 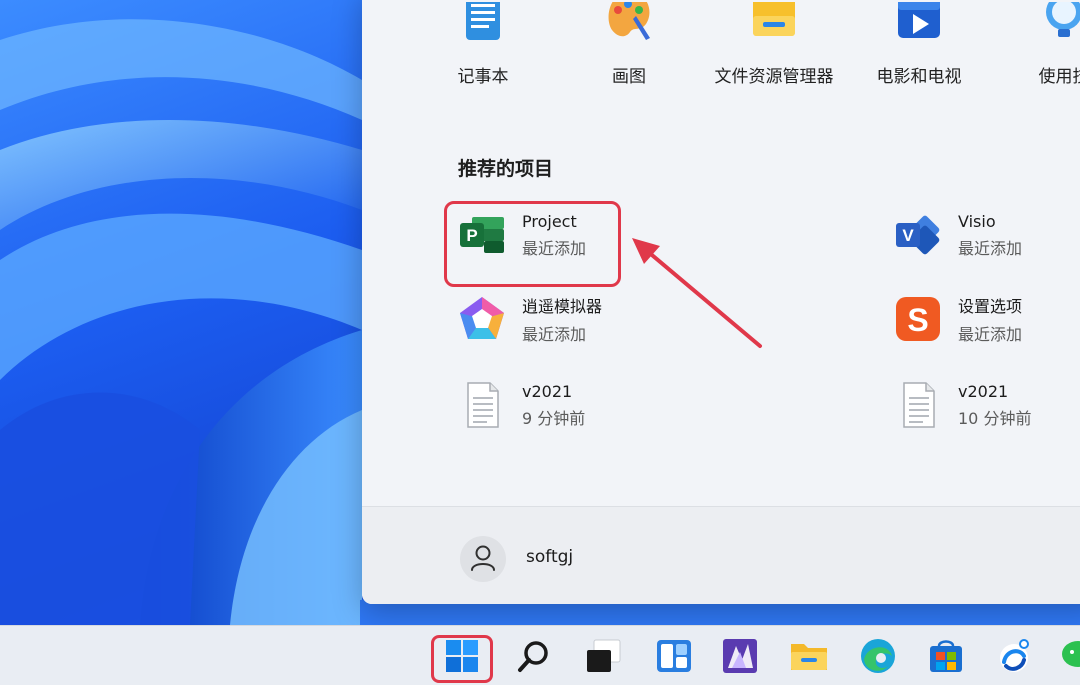 I want to click on recommended-item-name: 逍遥模拟器, so click(x=562, y=306).